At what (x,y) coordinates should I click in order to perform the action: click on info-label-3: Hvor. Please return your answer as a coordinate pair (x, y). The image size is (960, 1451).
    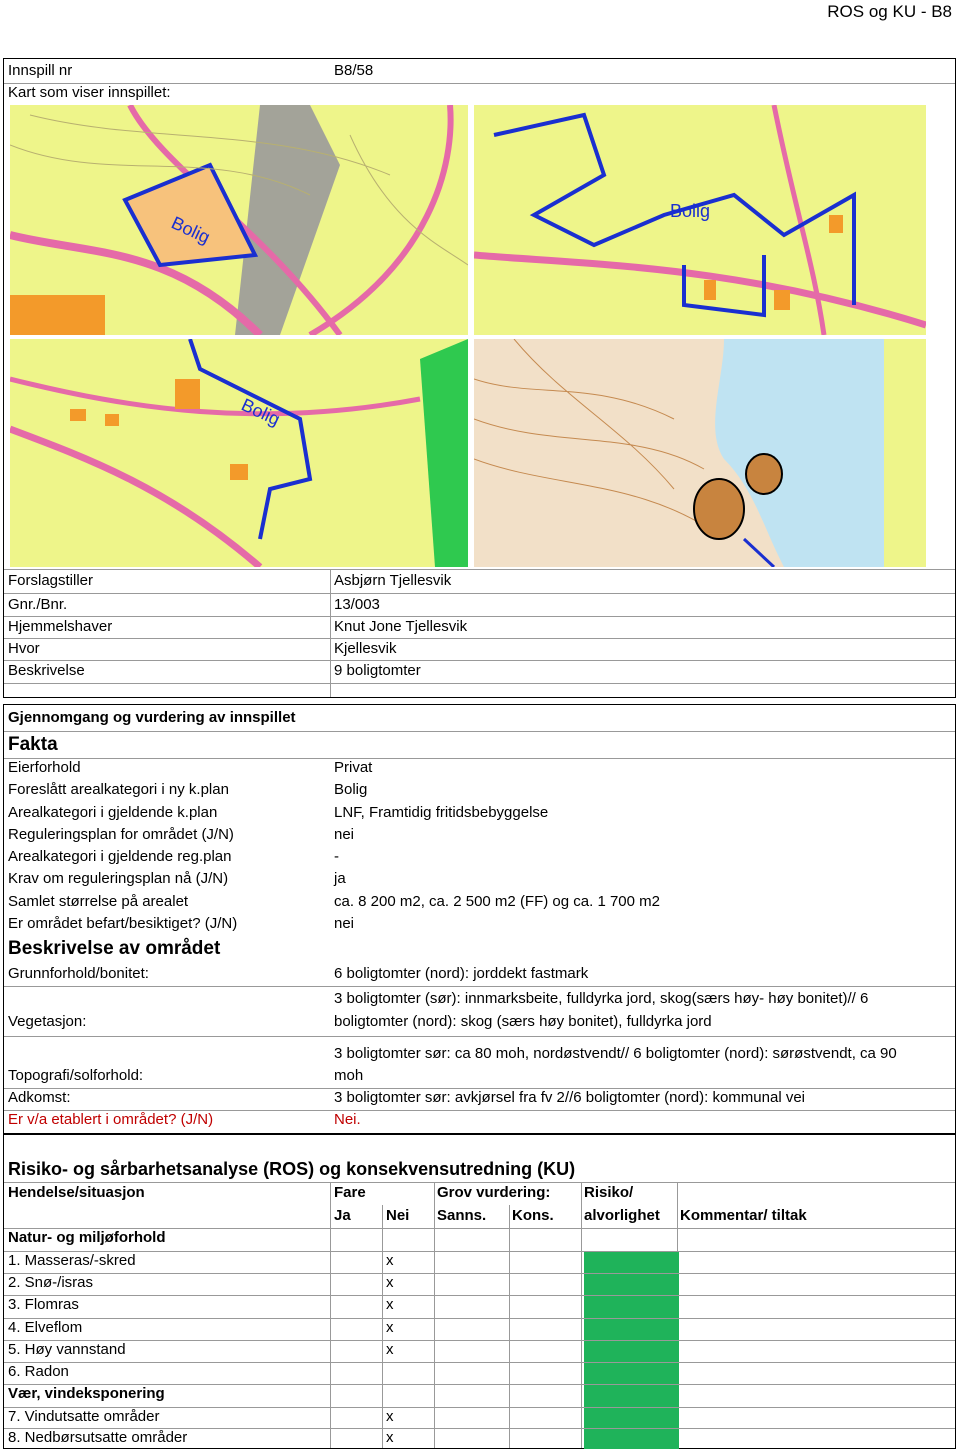
    Looking at the image, I should click on (24, 648).